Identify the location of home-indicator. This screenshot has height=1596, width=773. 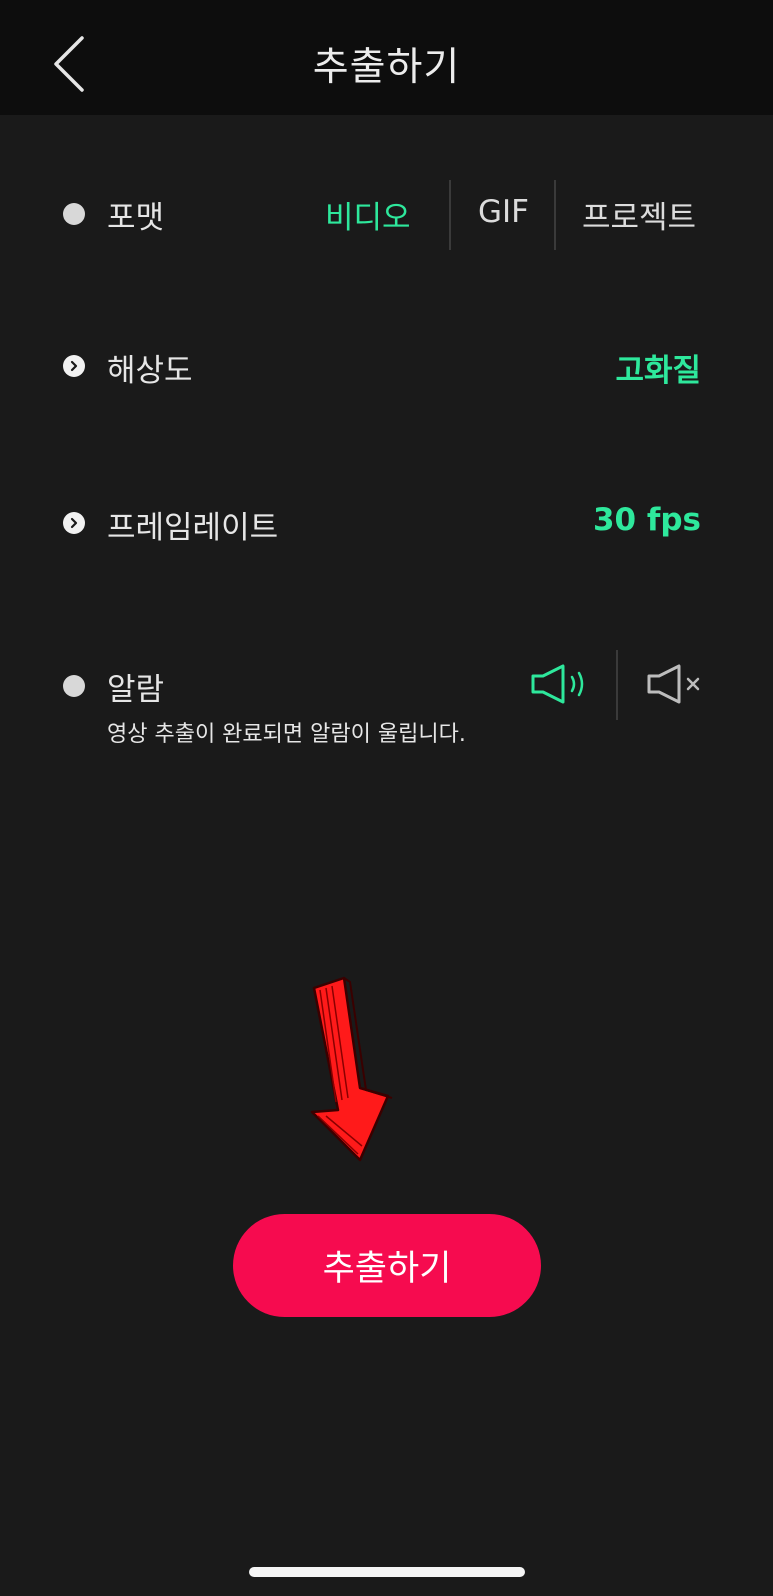
(387, 1572).